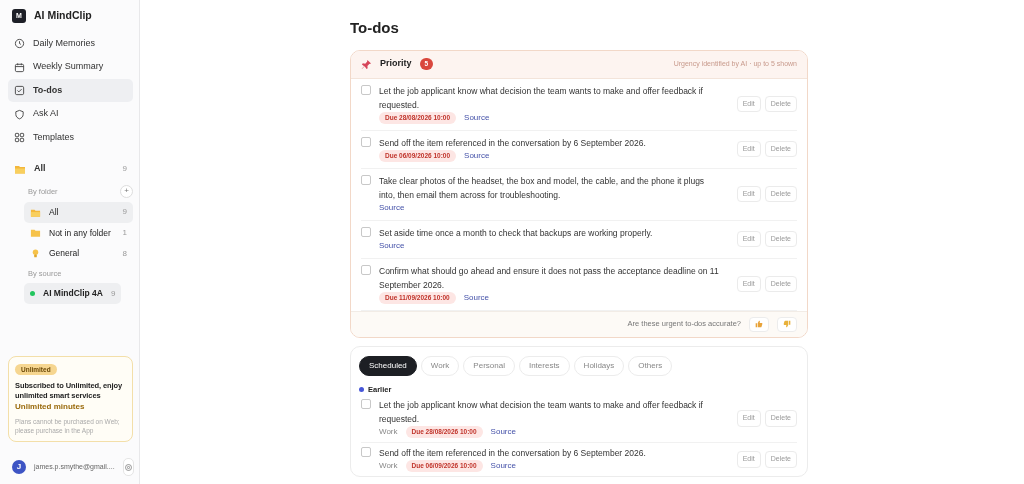 The image size is (1024, 484). I want to click on category-tab: Personal, so click(489, 365).